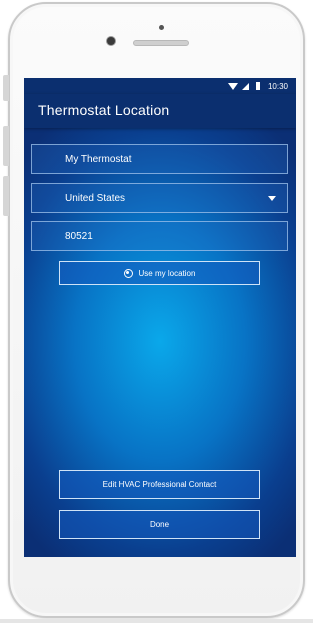  What do you see at coordinates (245, 86) in the screenshot?
I see `signal-icon` at bounding box center [245, 86].